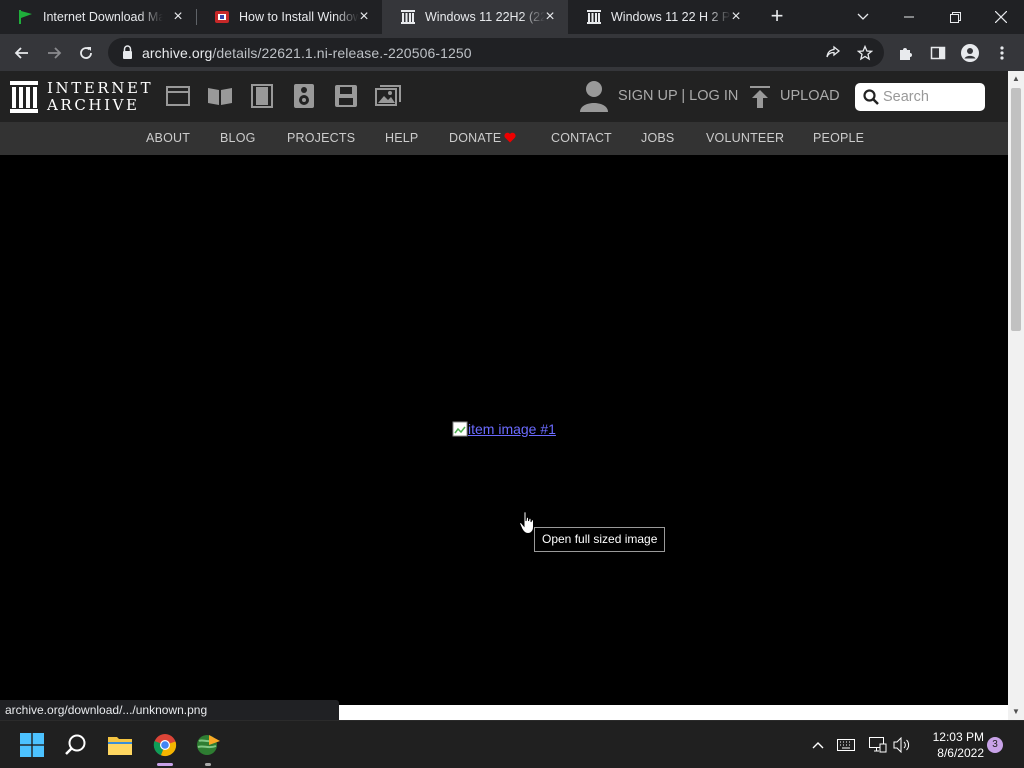 The image size is (1024, 768). I want to click on file-explorer-button, so click(120, 745).